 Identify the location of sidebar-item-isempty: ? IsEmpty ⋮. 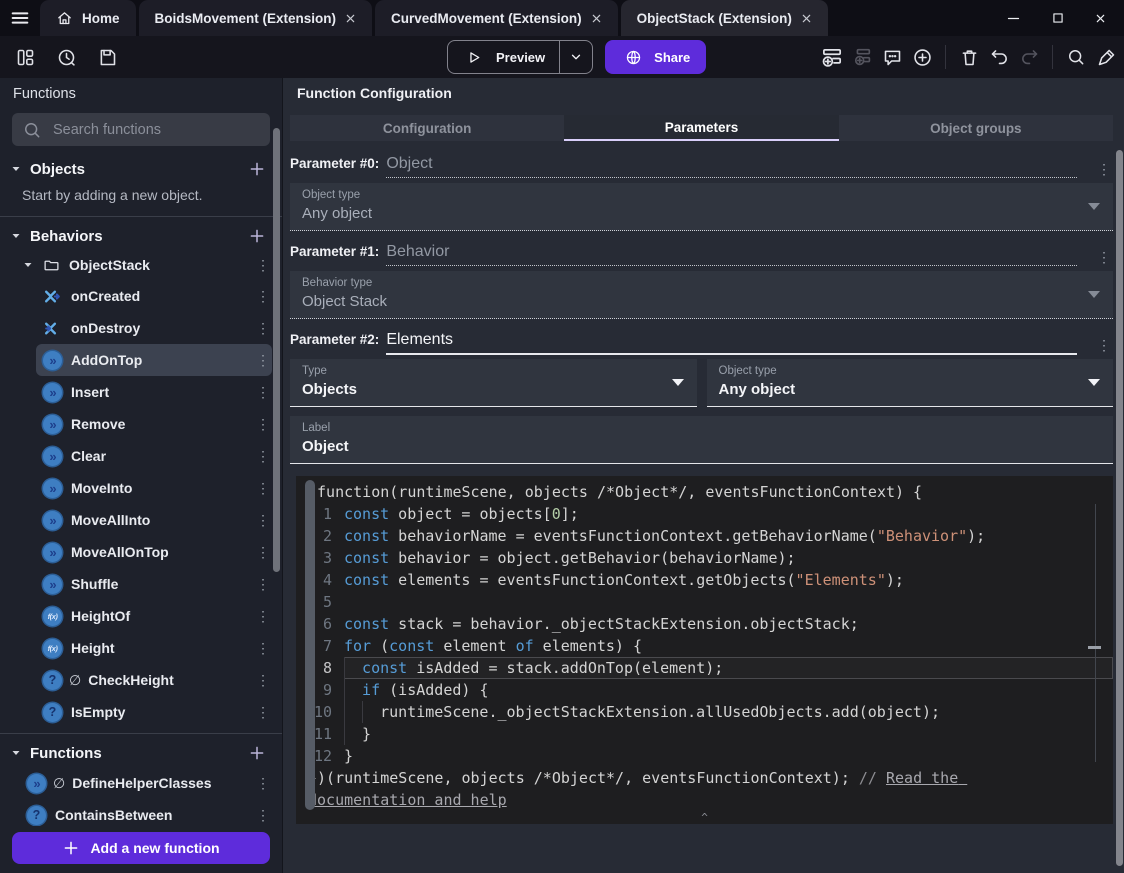
(154, 712).